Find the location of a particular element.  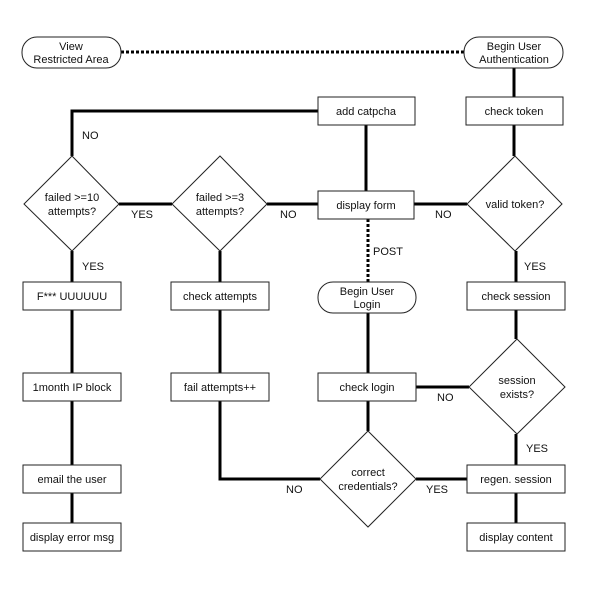

node-label: F*** UUUUUU is located at coordinates (72, 297).